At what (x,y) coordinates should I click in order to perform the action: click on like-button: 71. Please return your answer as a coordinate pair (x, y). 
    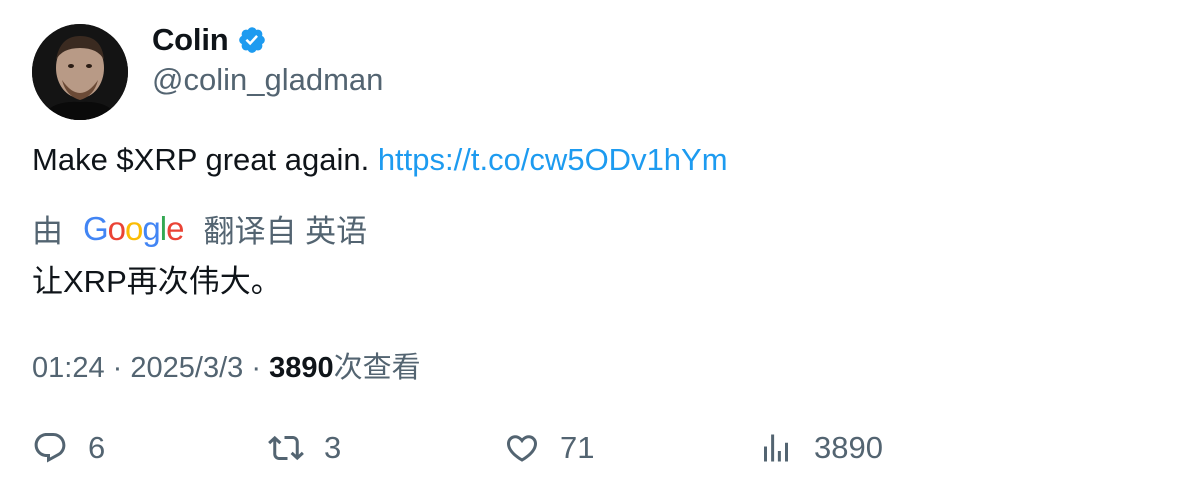
    Looking at the image, I should click on (549, 448).